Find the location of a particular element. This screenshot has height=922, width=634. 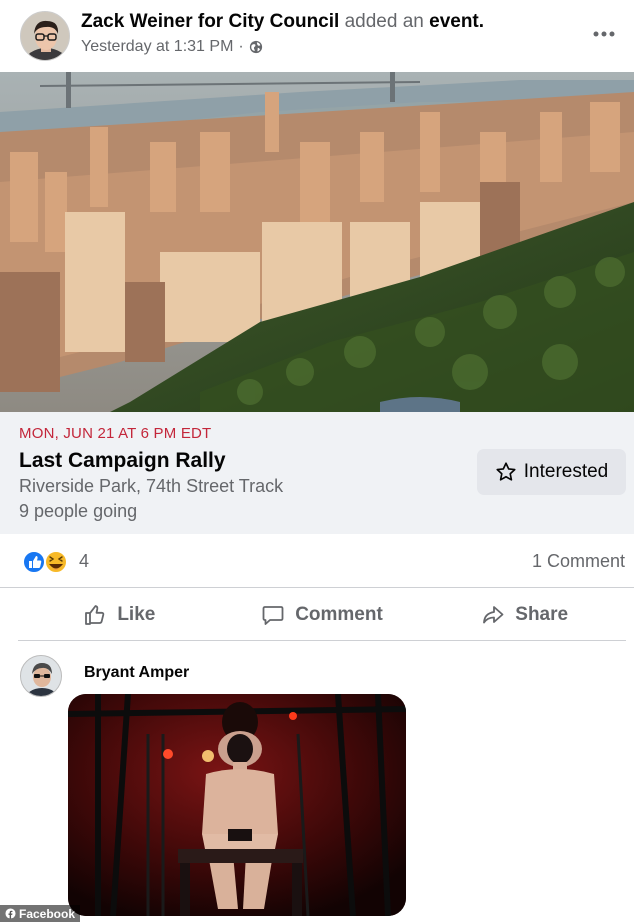

commenter-name-link: Bryant Amper is located at coordinates (136, 673).